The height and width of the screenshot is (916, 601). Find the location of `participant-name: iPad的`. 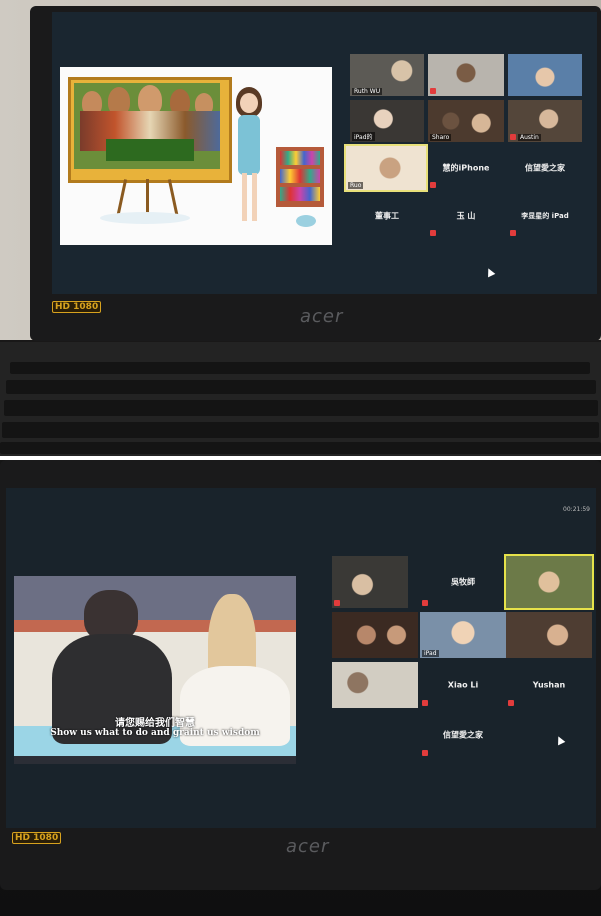

participant-name: iPad的 is located at coordinates (363, 136).